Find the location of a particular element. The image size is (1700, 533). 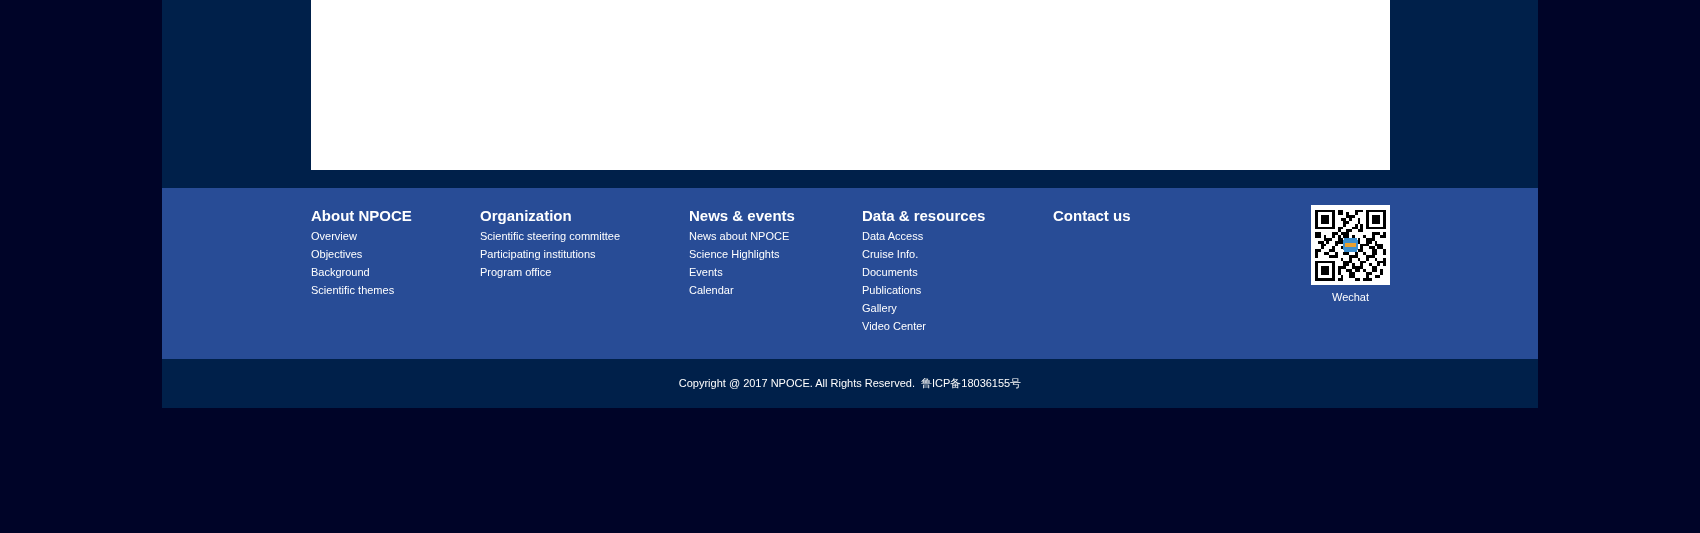

copyright-text: Copyright @ 2017 NPOCE. All Rights Reserved. is located at coordinates (796, 384).